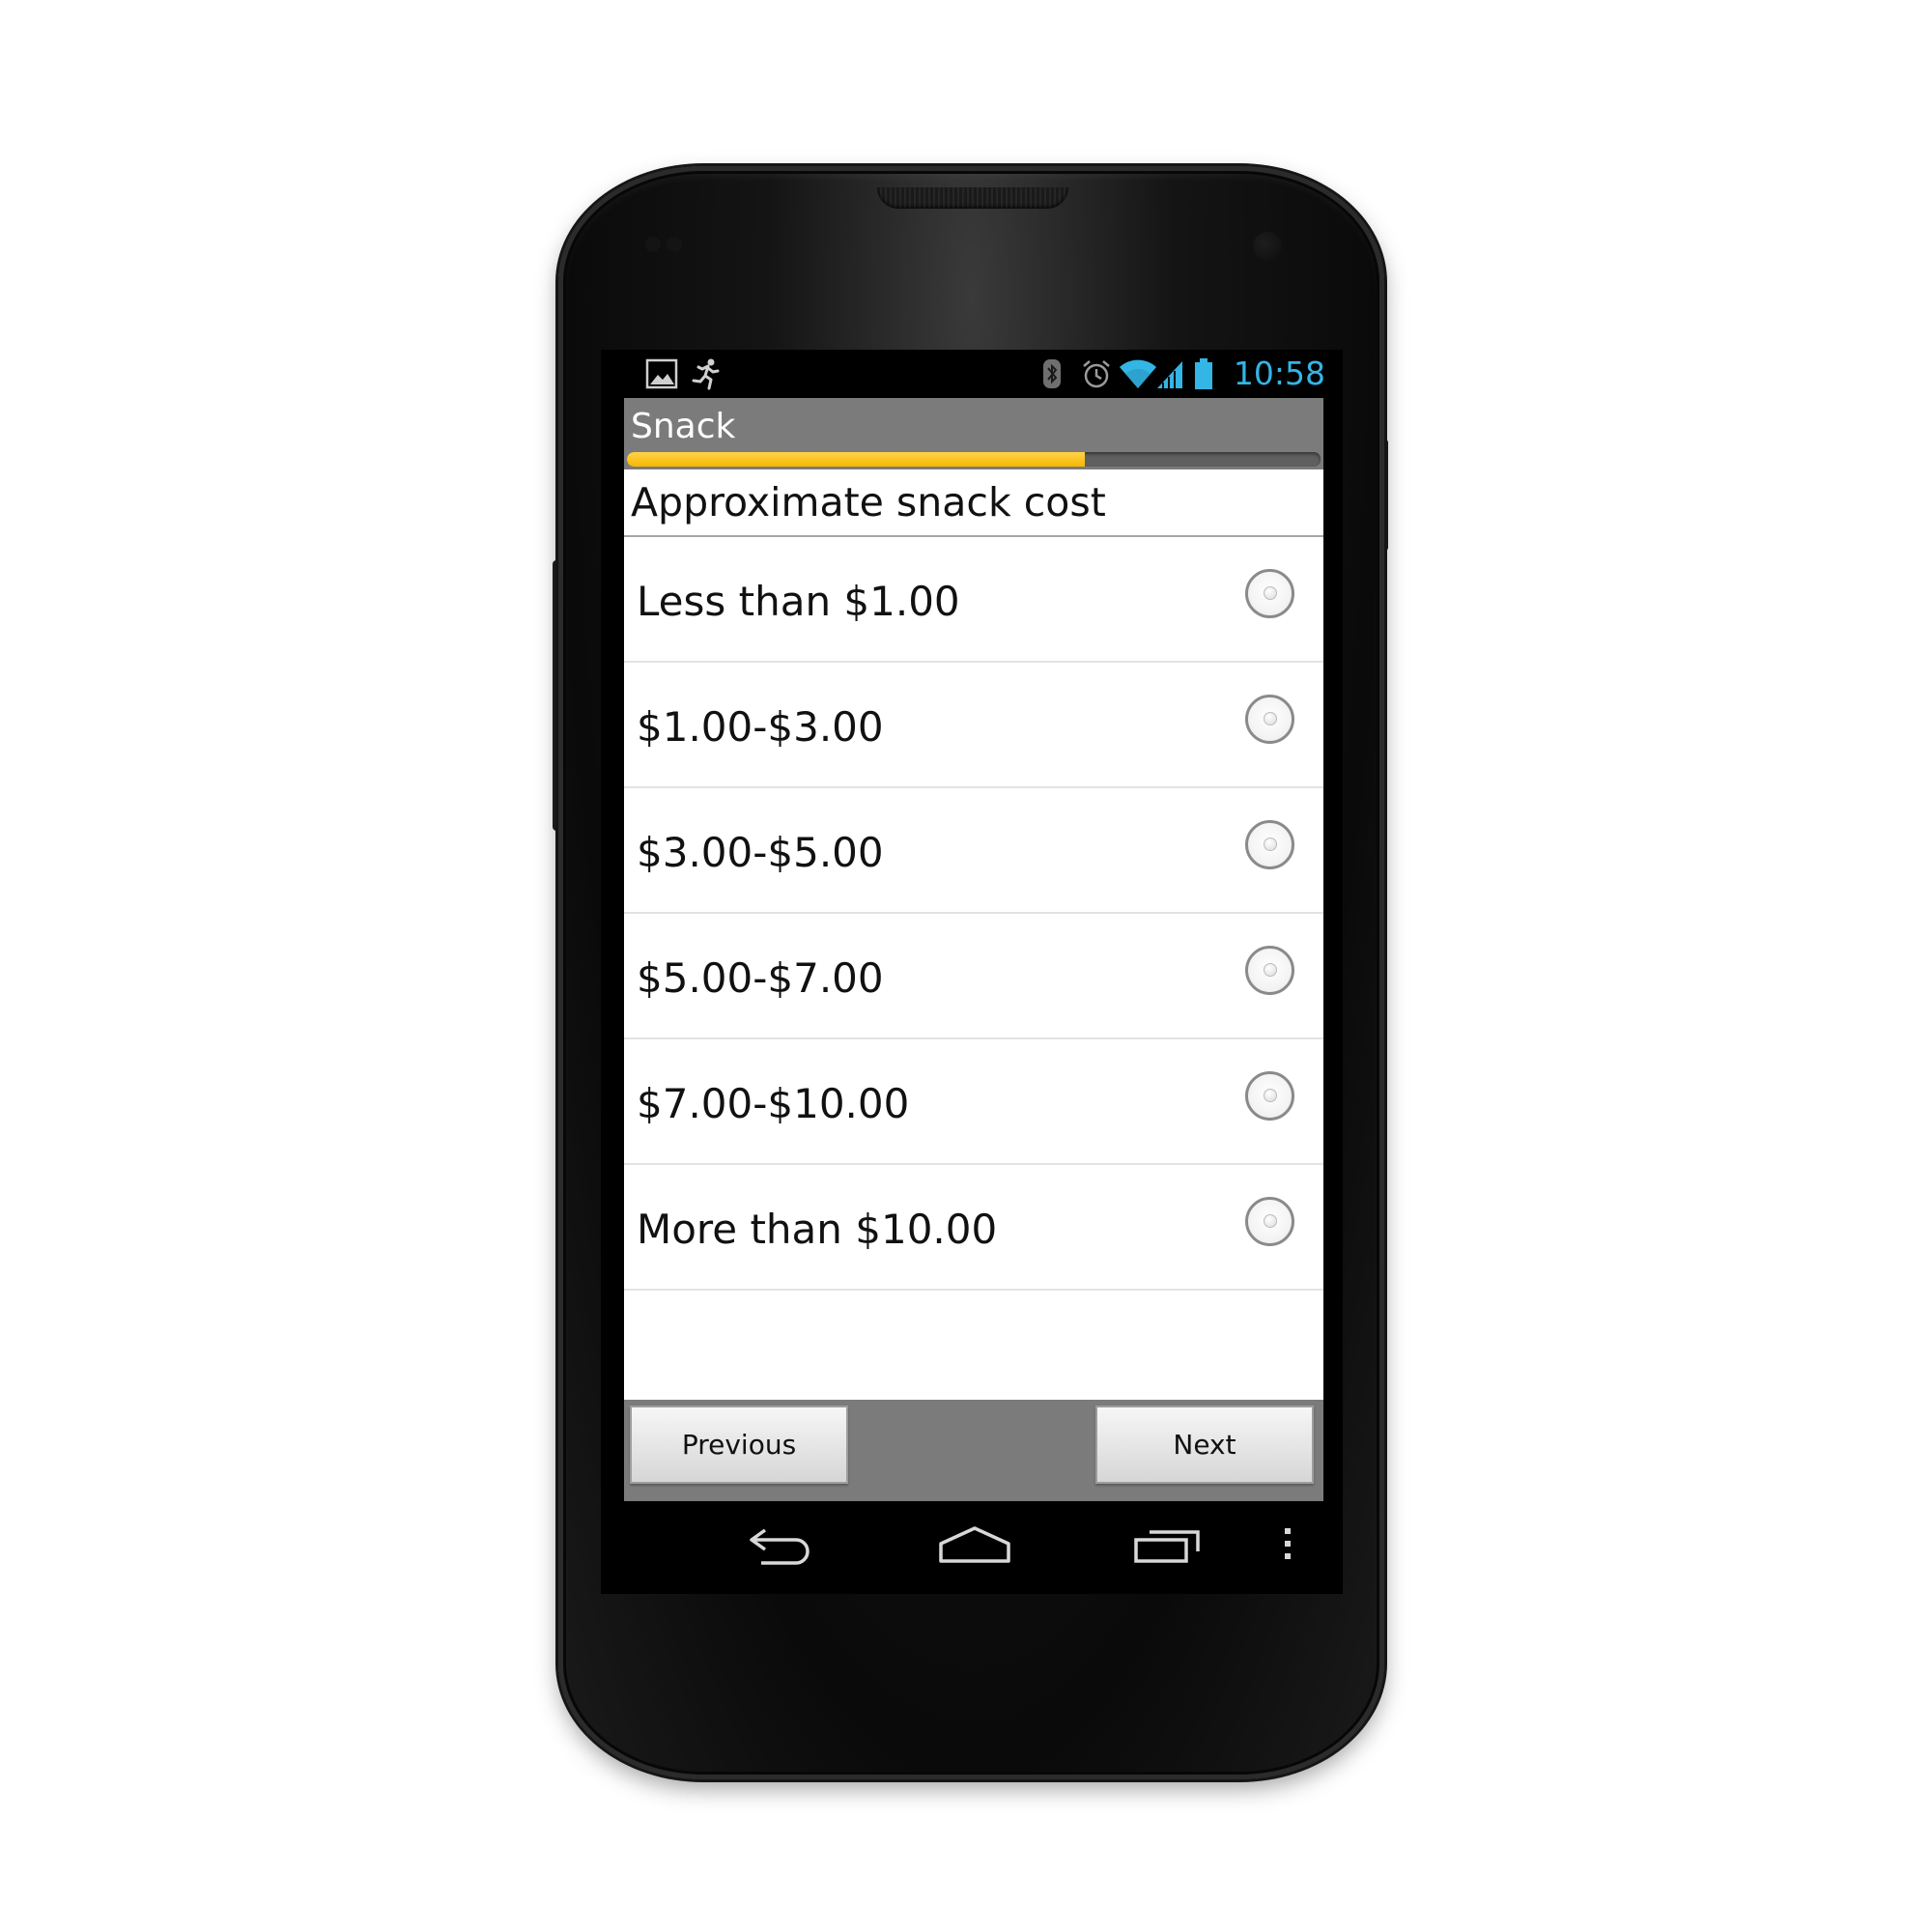 This screenshot has width=1932, height=1932. Describe the element at coordinates (1279, 373) in the screenshot. I see `clock-time: 10:58` at that location.